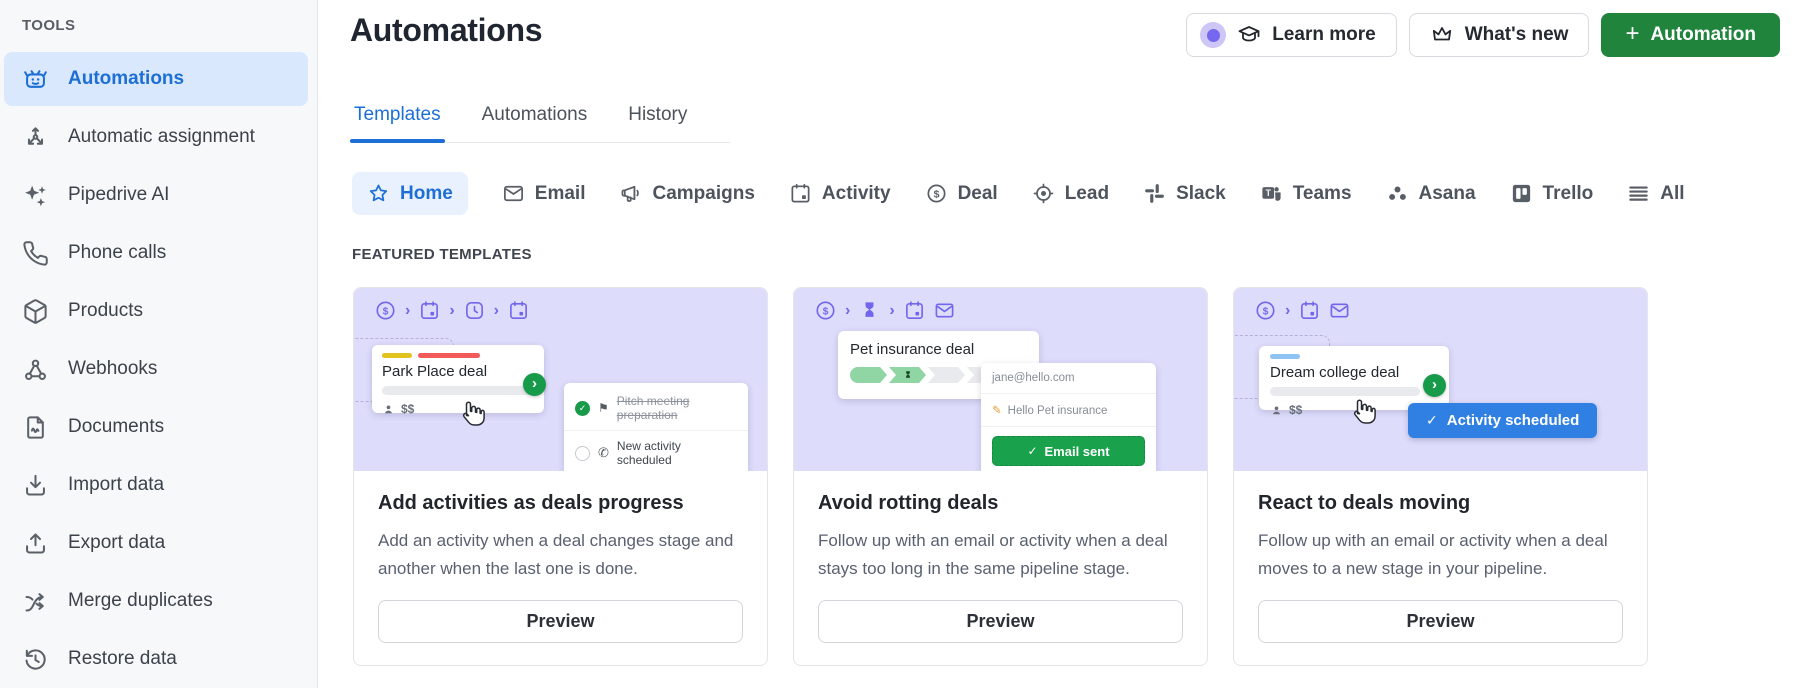 This screenshot has height=688, width=1802. I want to click on add-automation-button: + Automation, so click(1690, 35).